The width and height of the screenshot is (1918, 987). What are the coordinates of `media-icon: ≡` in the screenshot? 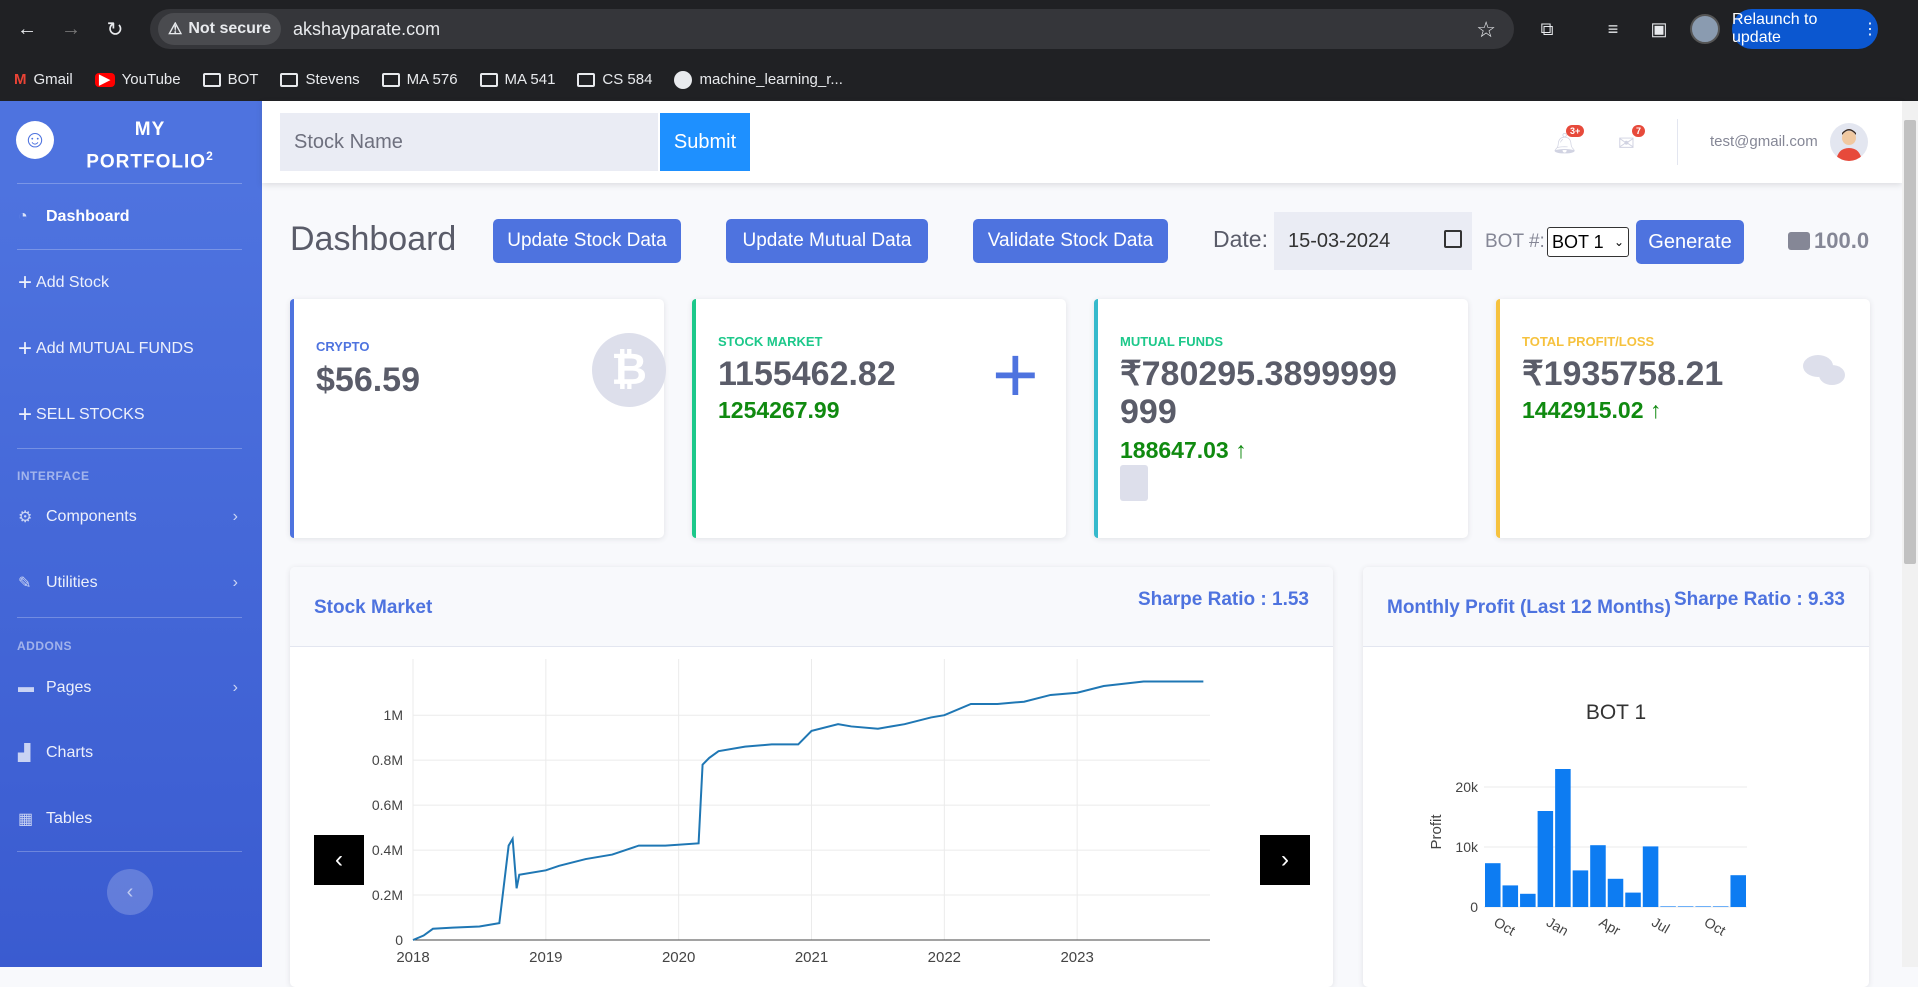 It's located at (1613, 29).